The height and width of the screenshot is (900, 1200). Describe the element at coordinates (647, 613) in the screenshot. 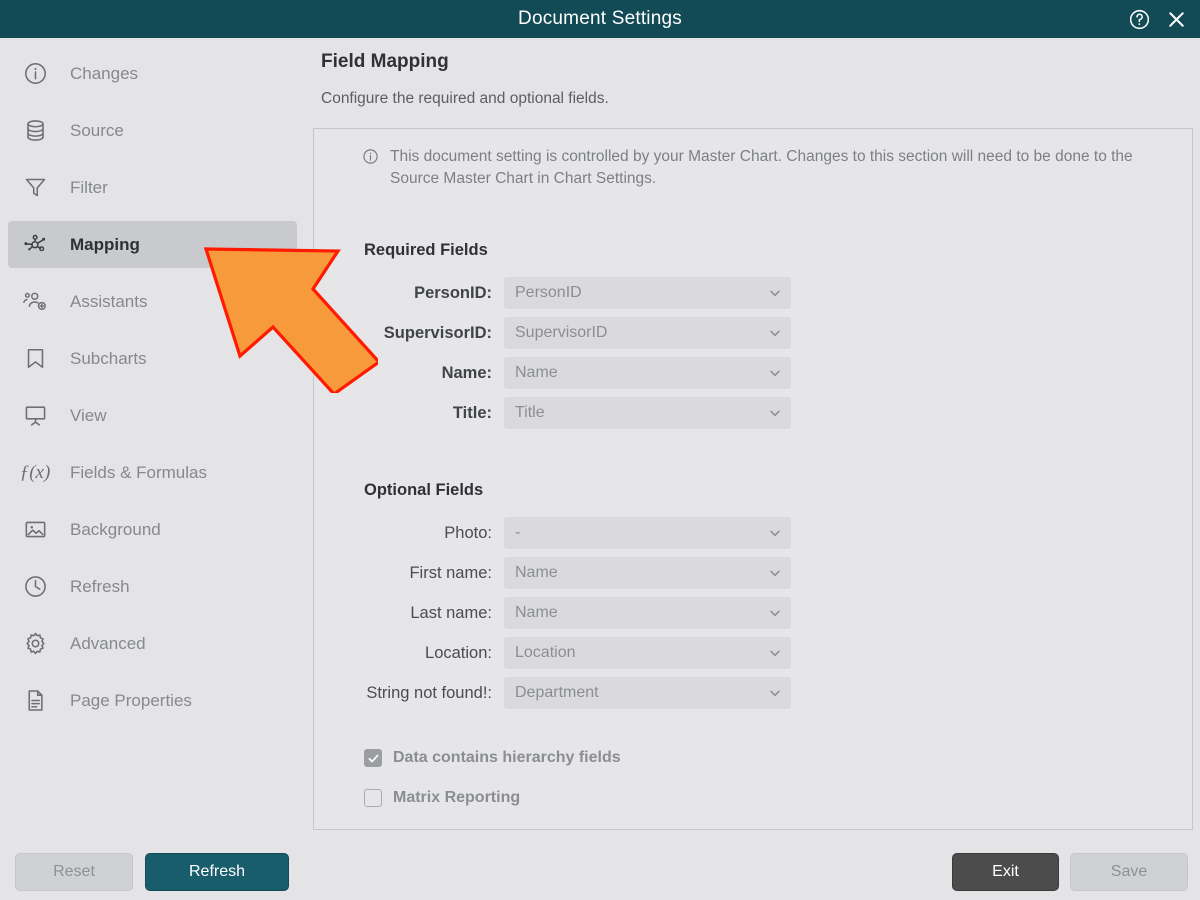

I see `last-name-select: Name` at that location.